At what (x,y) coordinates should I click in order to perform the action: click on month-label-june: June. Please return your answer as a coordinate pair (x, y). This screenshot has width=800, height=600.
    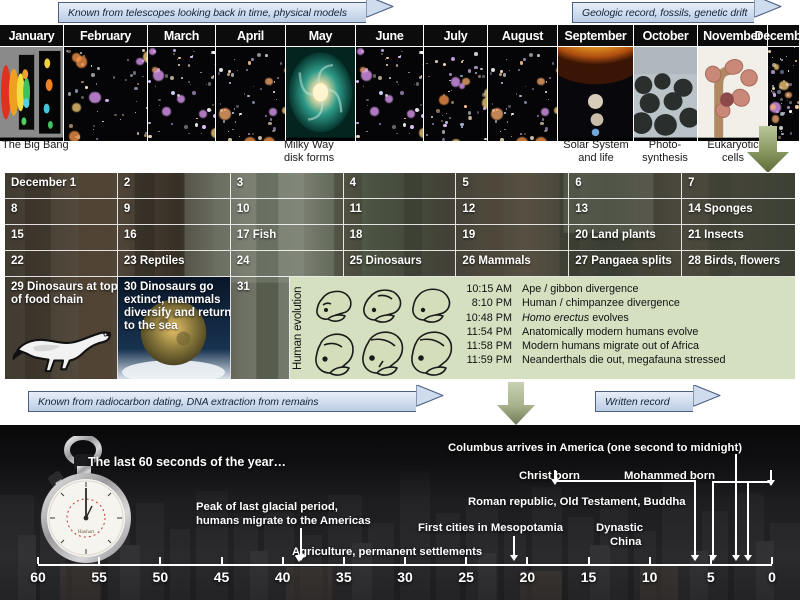
    Looking at the image, I should click on (389, 36).